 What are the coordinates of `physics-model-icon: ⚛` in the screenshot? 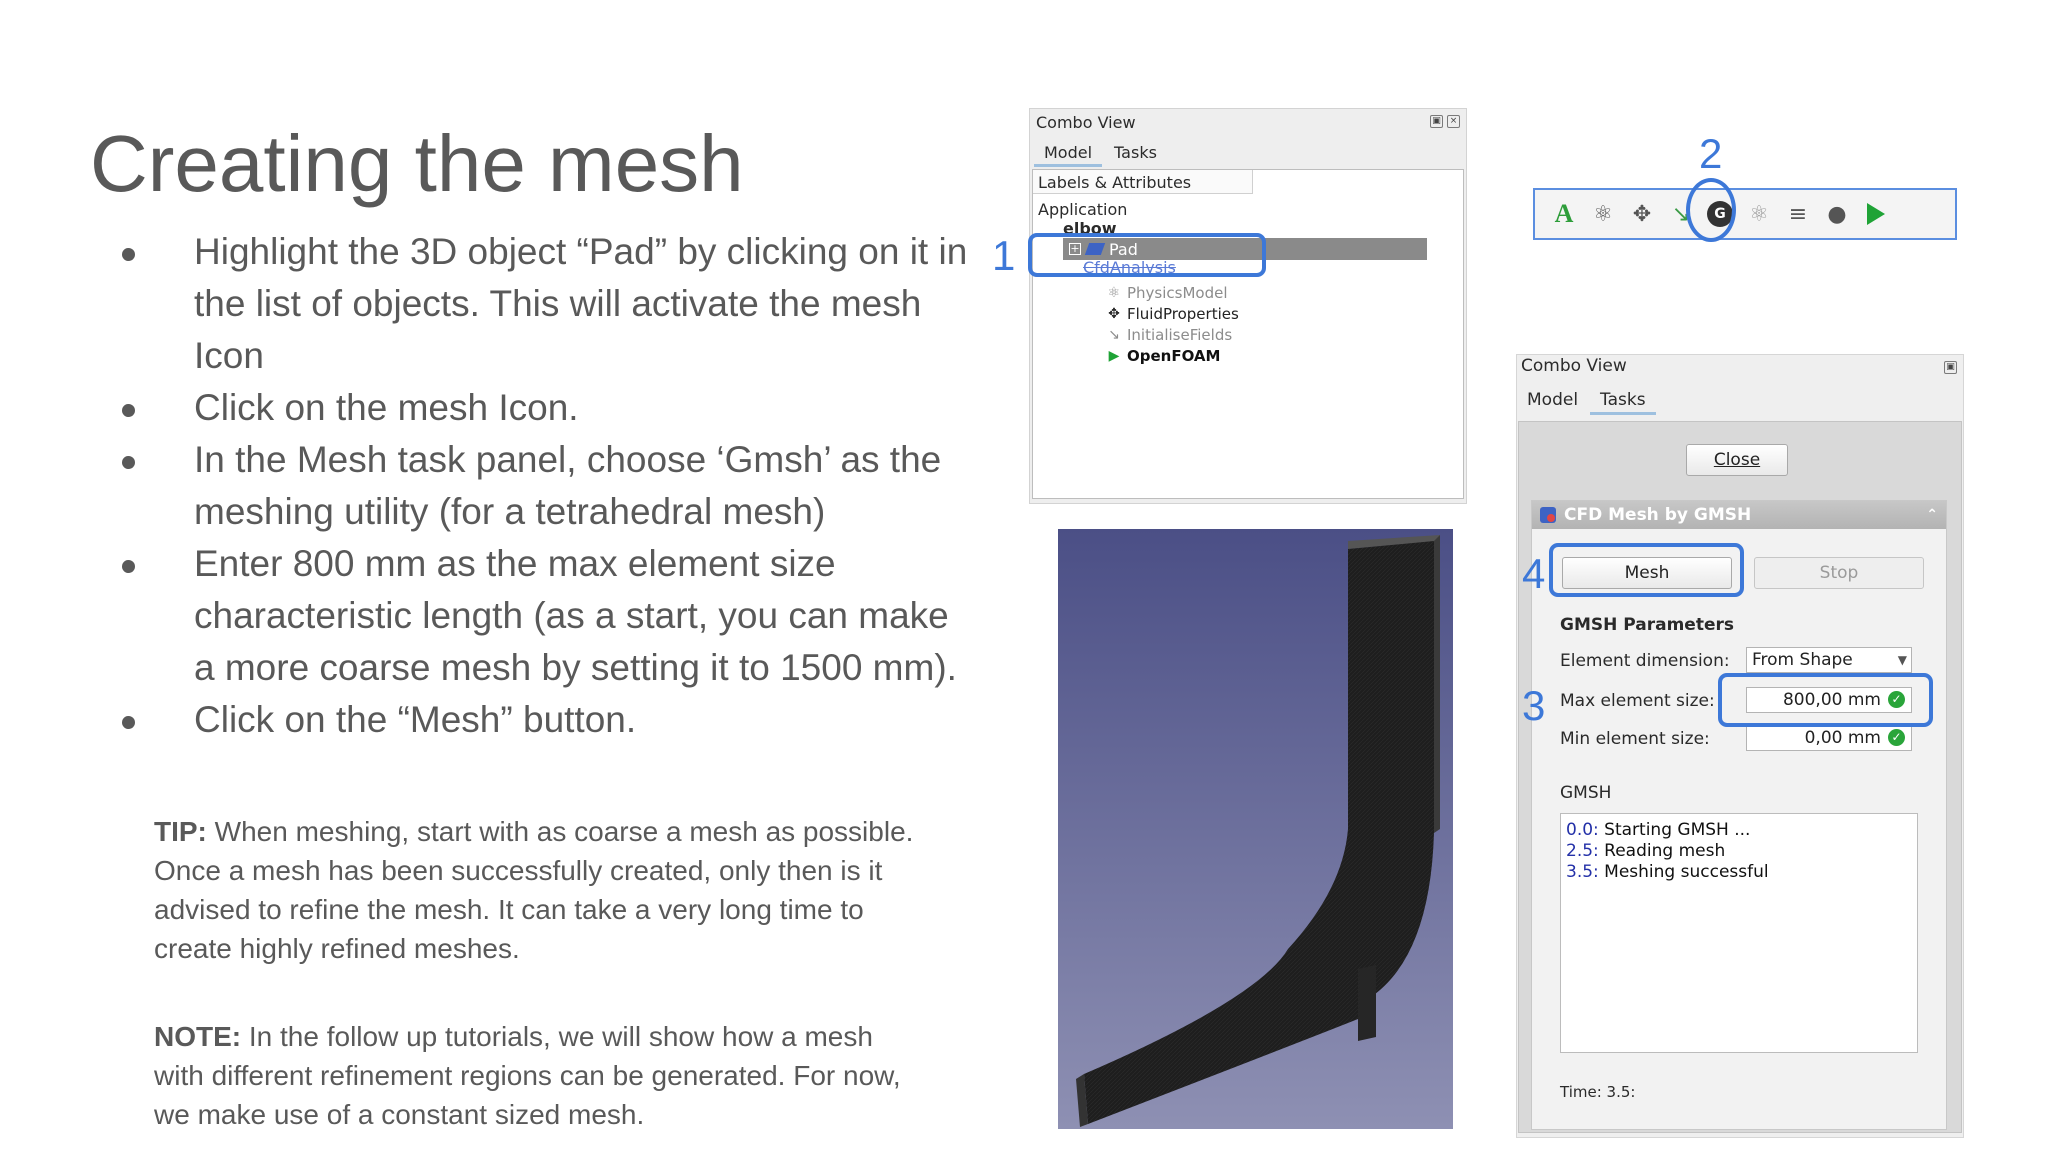 It's located at (1603, 214).